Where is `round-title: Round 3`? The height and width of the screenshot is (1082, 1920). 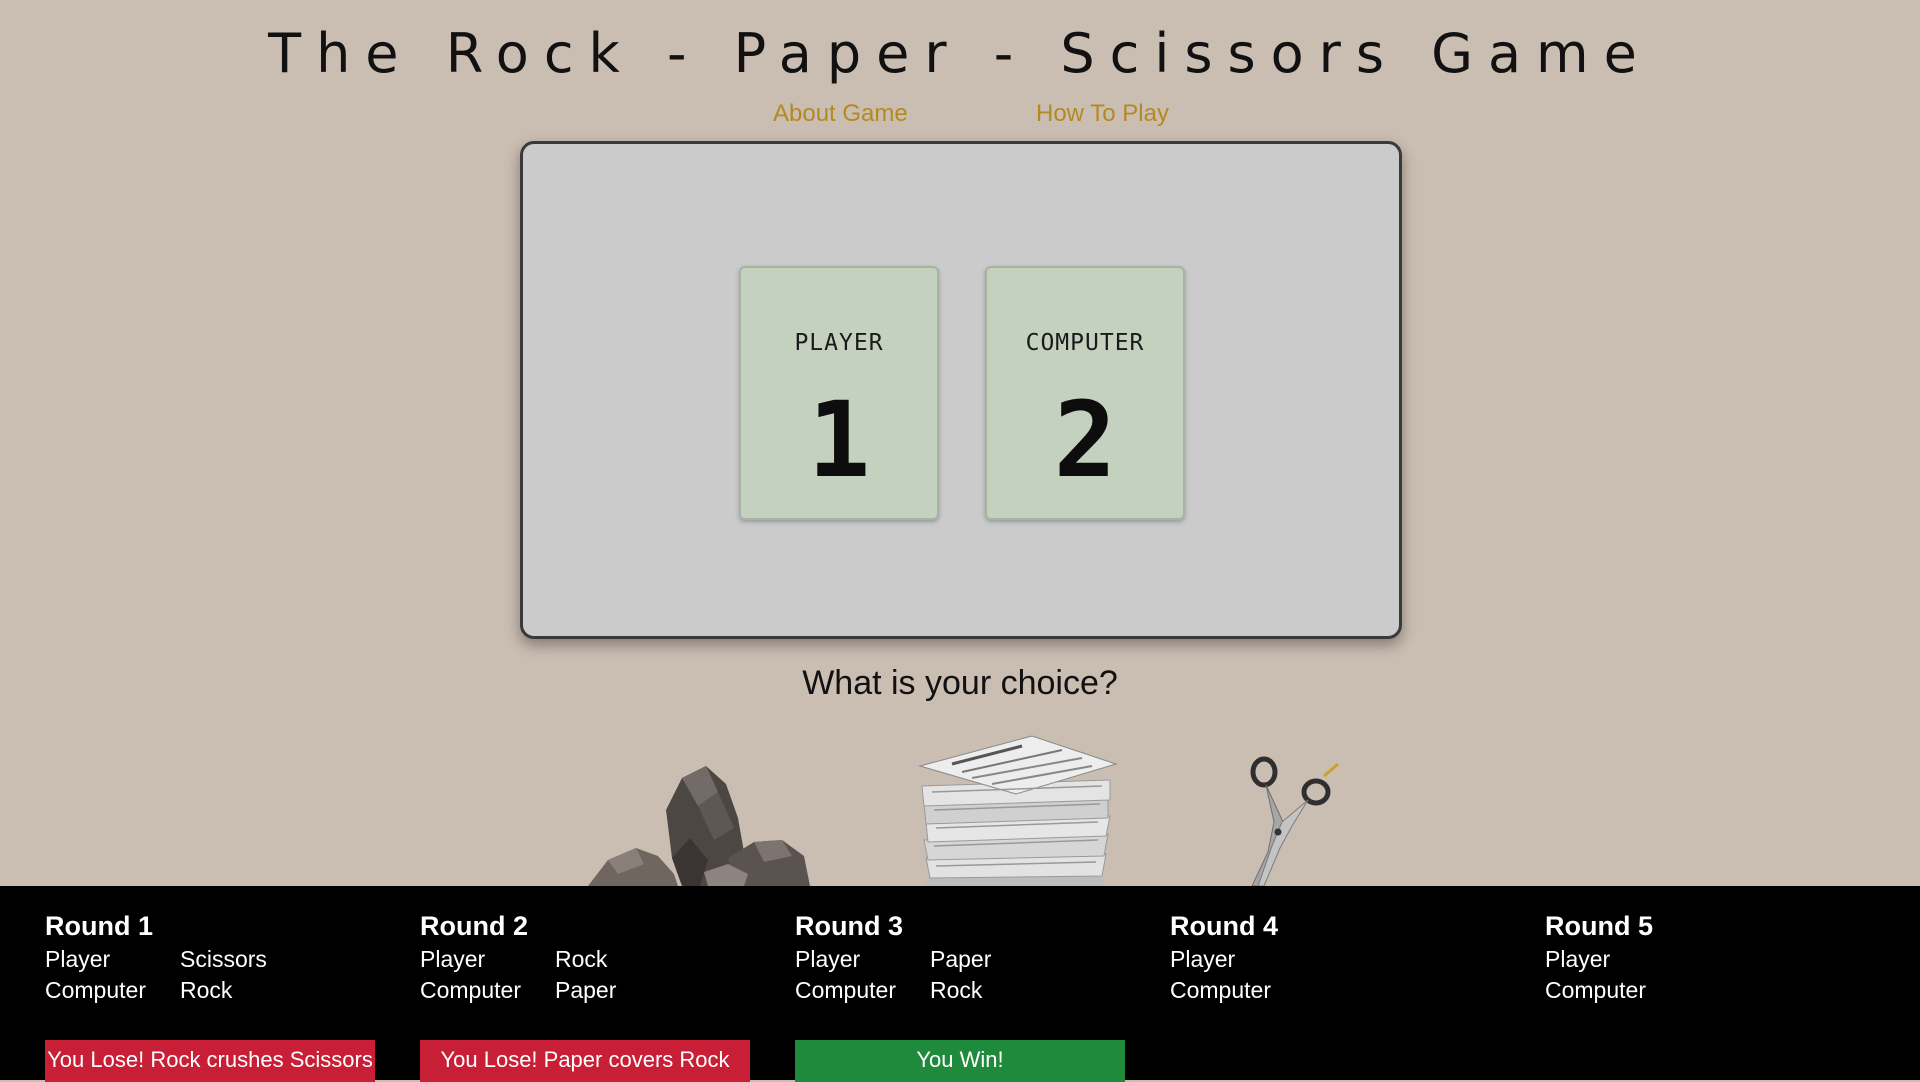
round-title: Round 3 is located at coordinates (849, 926).